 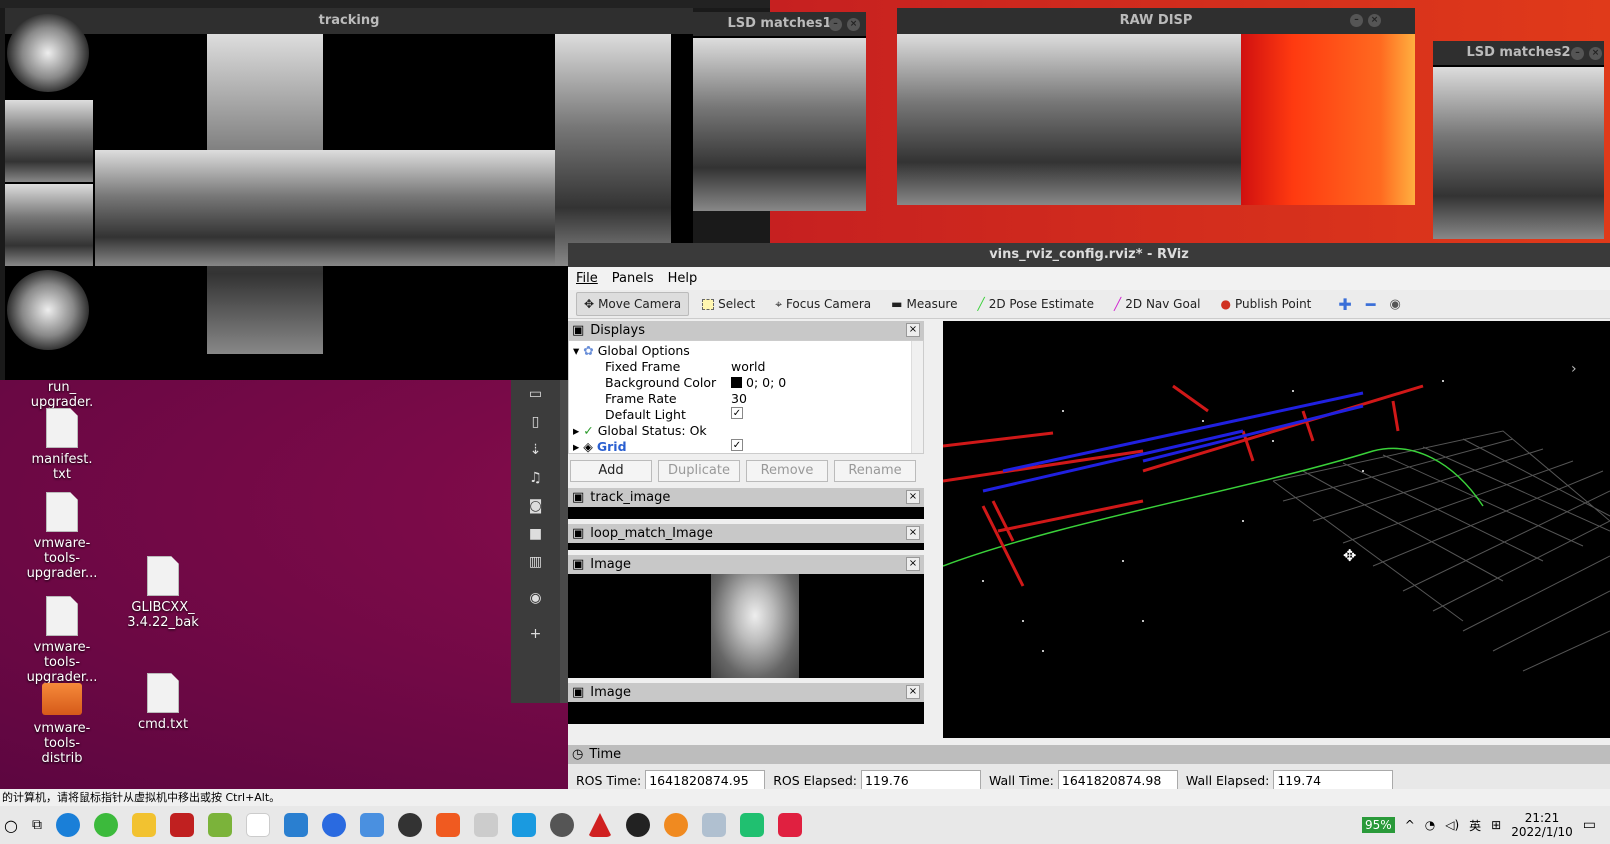 I want to click on focus-camera-button: ⌖ Focus Camera, so click(x=823, y=304).